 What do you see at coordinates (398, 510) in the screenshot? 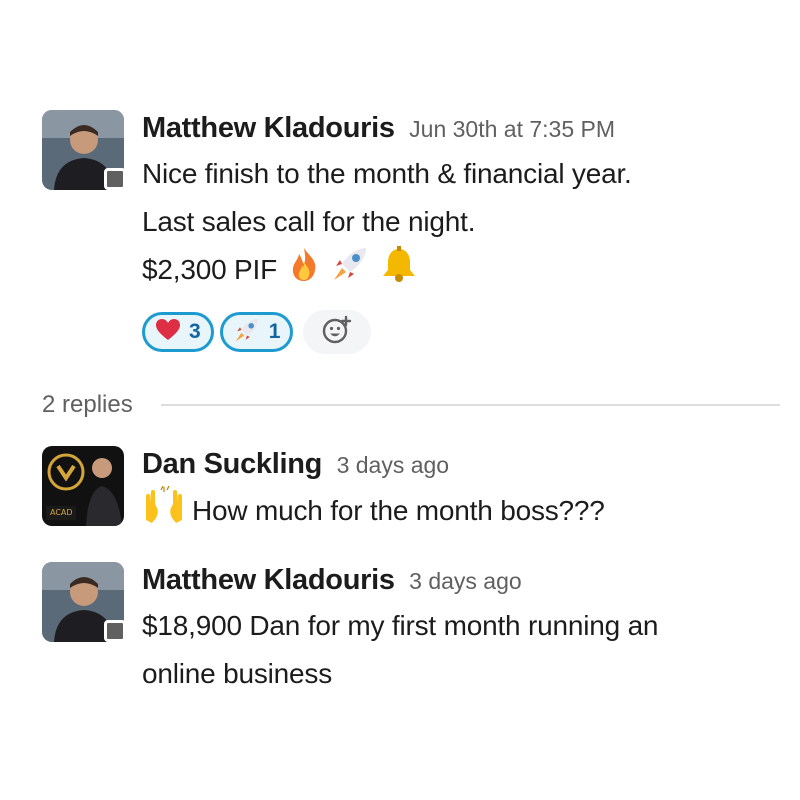
I see `message-line: How much for the month boss???` at bounding box center [398, 510].